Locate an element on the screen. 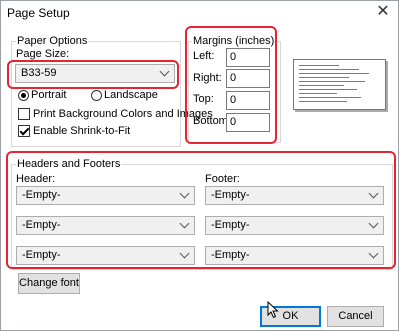 The height and width of the screenshot is (331, 399). shrink-to-fit-checkbox is located at coordinates (24, 131).